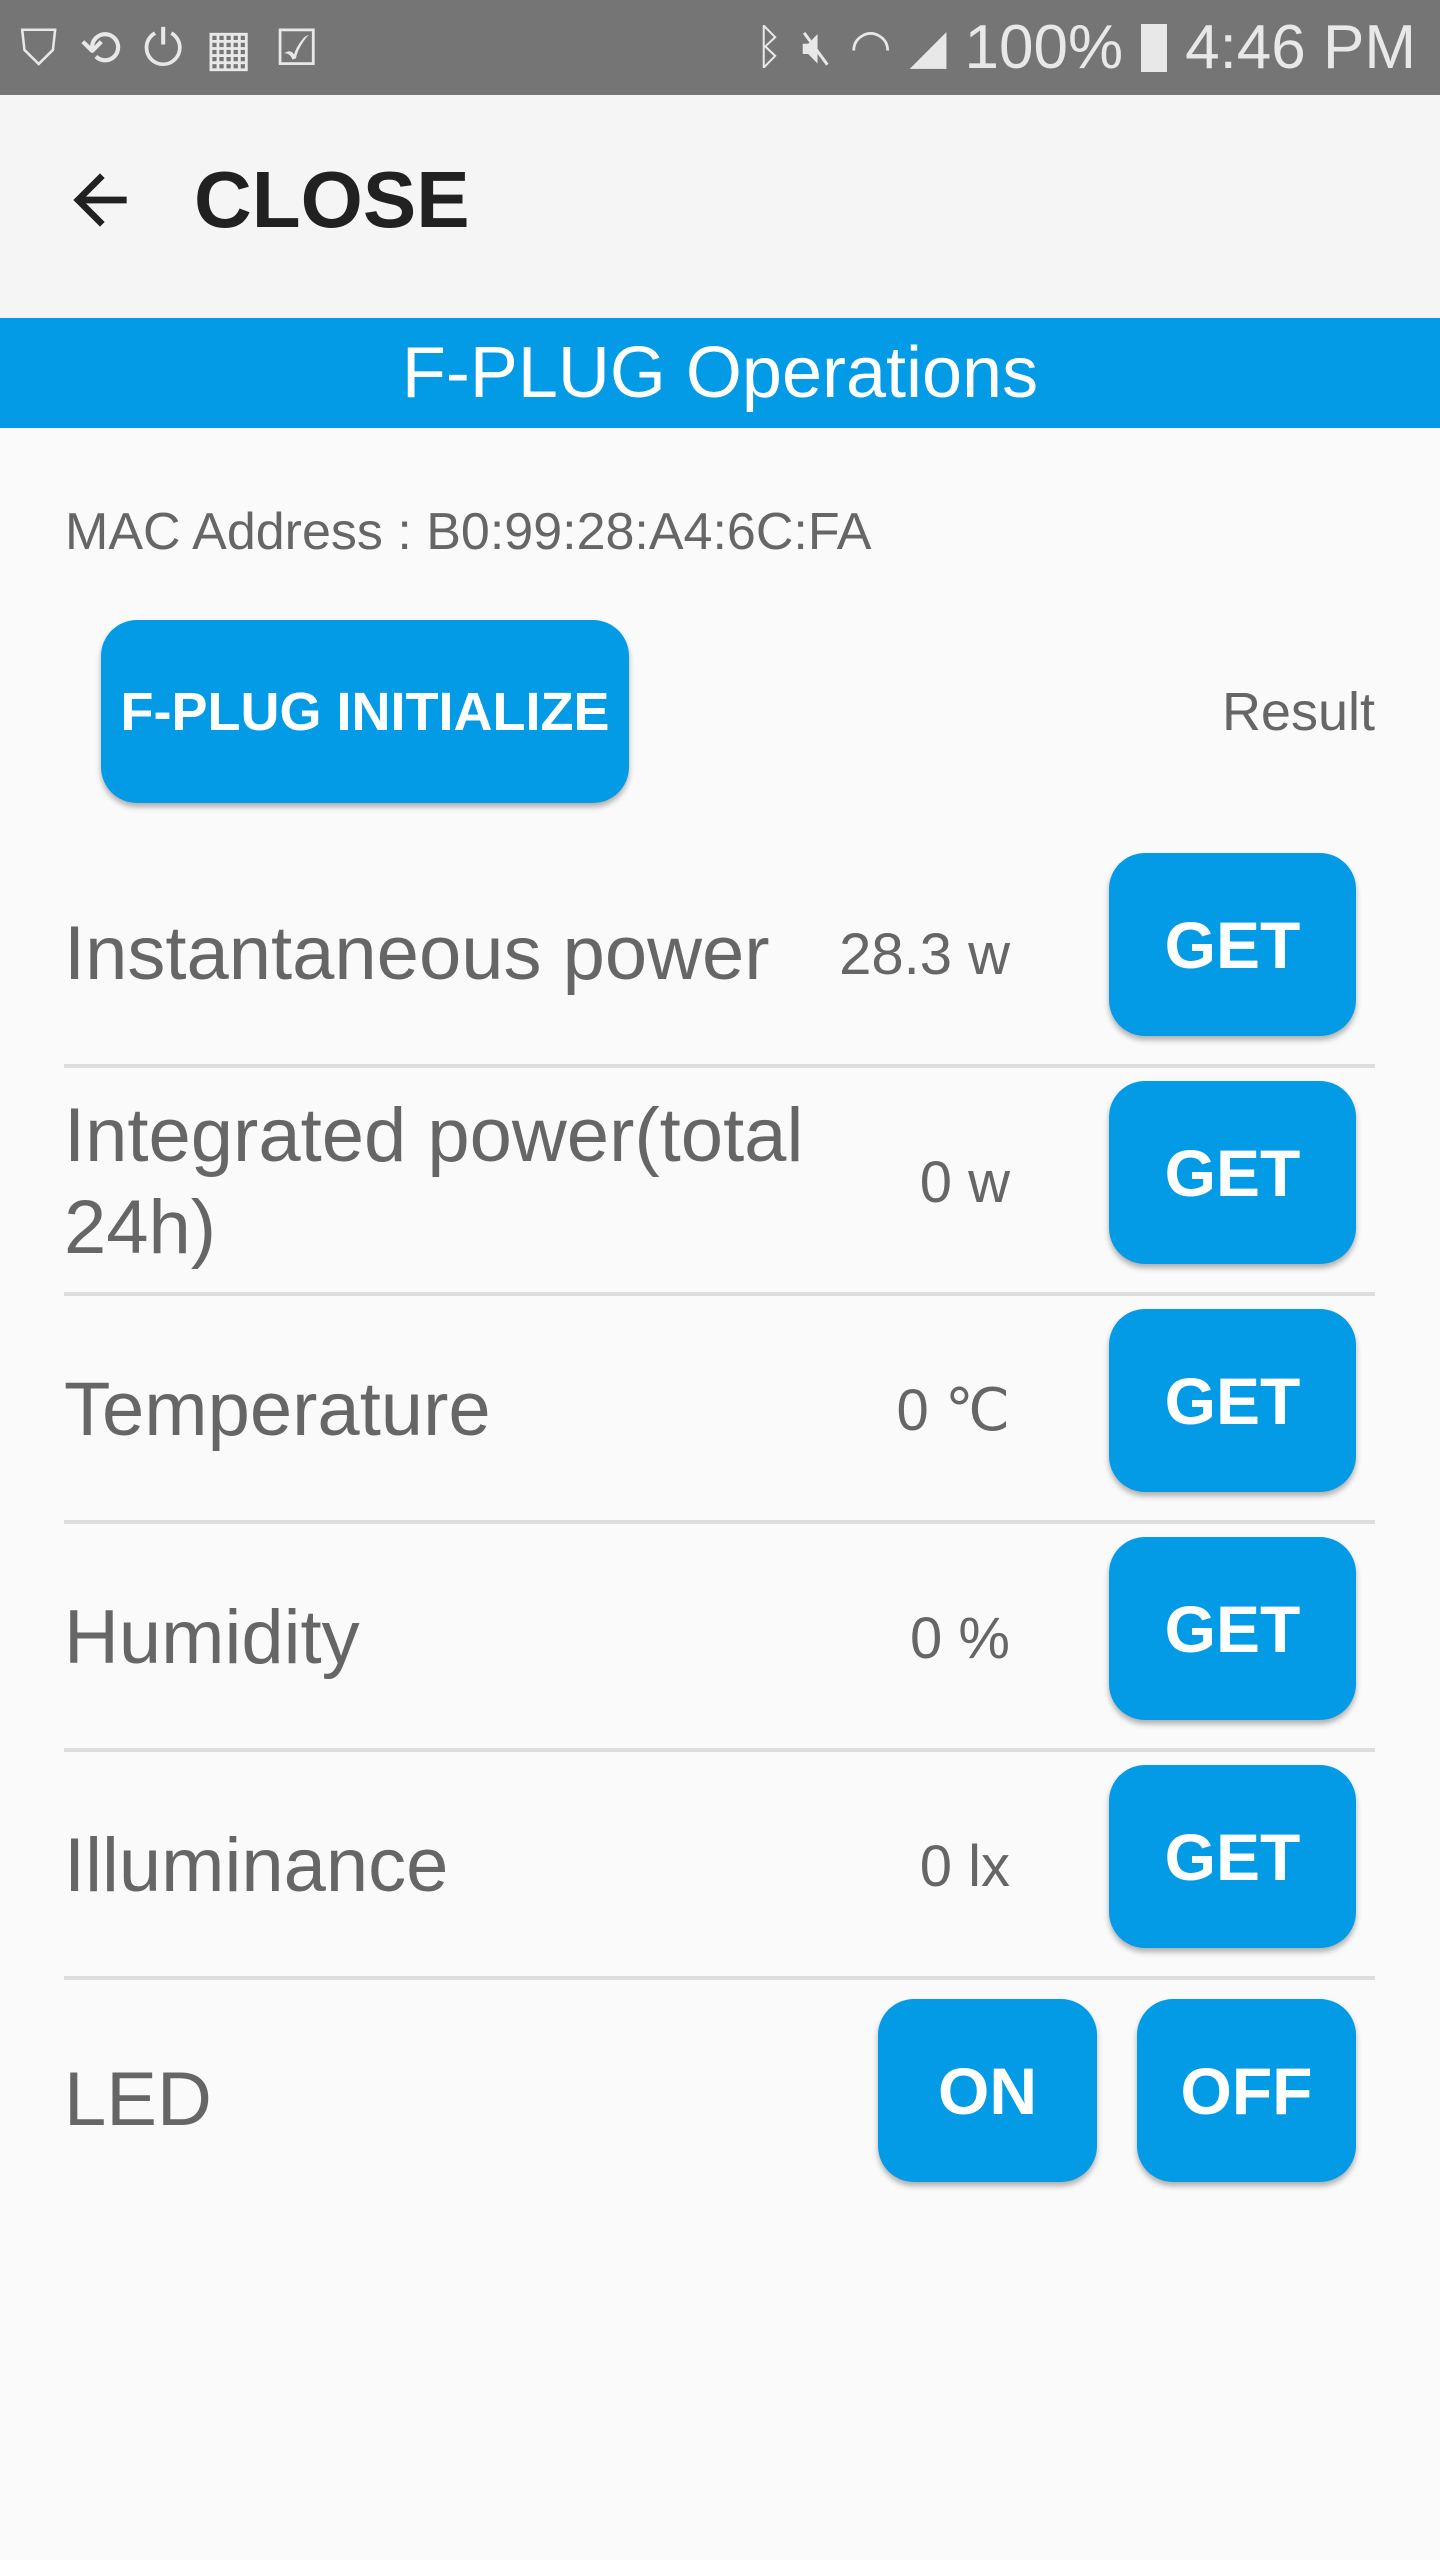 The width and height of the screenshot is (1440, 2560). Describe the element at coordinates (1300, 47) in the screenshot. I see `clock: 4:46 PM` at that location.